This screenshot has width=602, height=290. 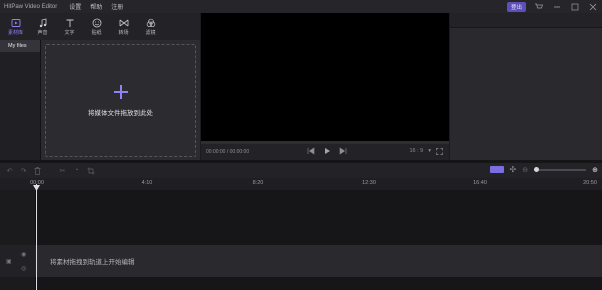 What do you see at coordinates (557, 7) in the screenshot?
I see `minimize-icon` at bounding box center [557, 7].